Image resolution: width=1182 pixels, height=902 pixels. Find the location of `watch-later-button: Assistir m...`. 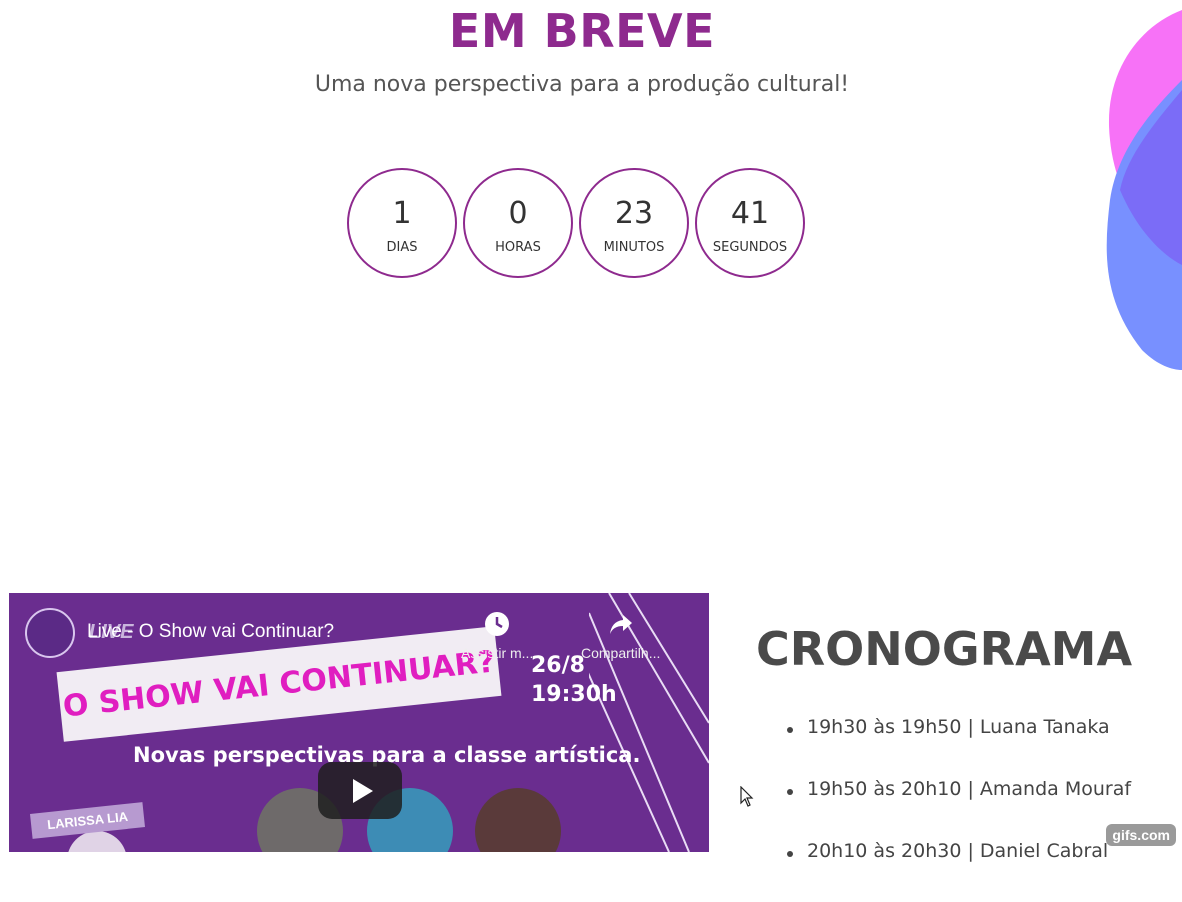

watch-later-button: Assistir m... is located at coordinates (497, 636).